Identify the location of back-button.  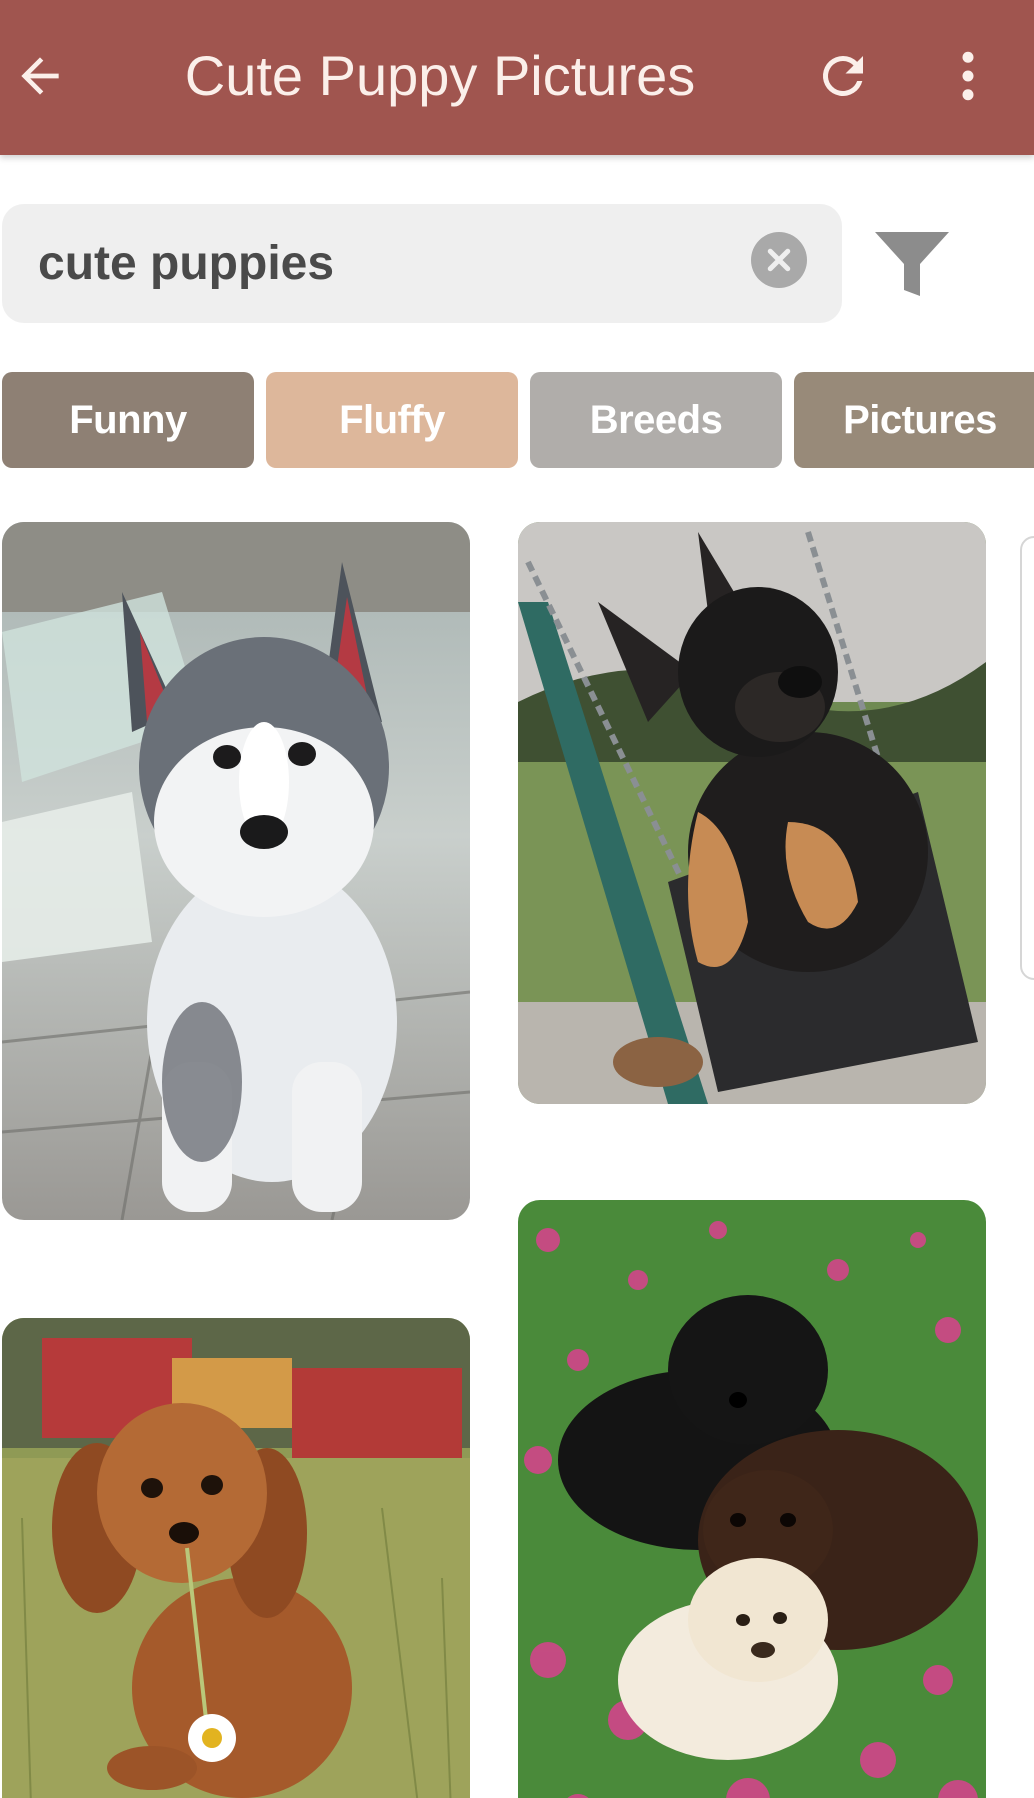
(40, 76).